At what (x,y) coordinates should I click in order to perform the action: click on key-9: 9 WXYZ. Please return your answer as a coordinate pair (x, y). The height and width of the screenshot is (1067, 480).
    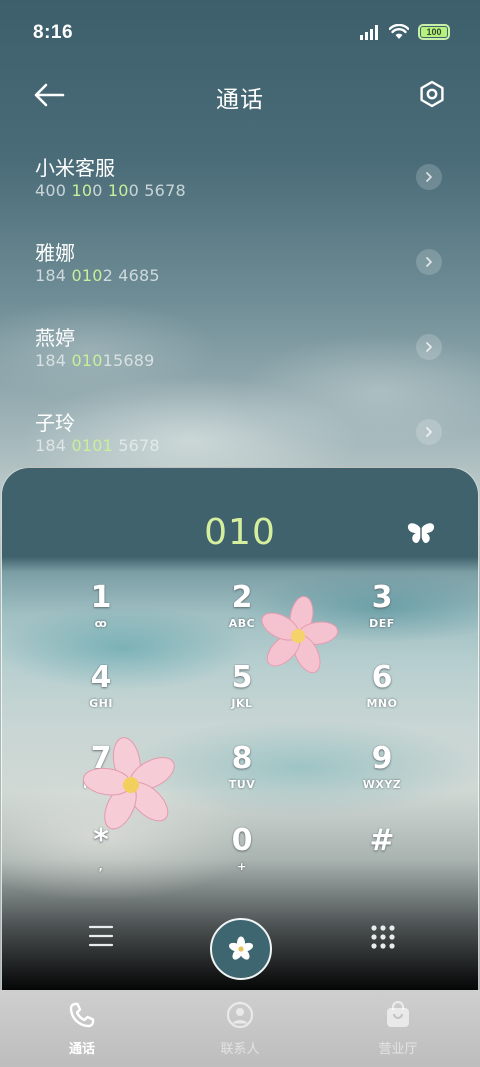
    Looking at the image, I should click on (382, 776).